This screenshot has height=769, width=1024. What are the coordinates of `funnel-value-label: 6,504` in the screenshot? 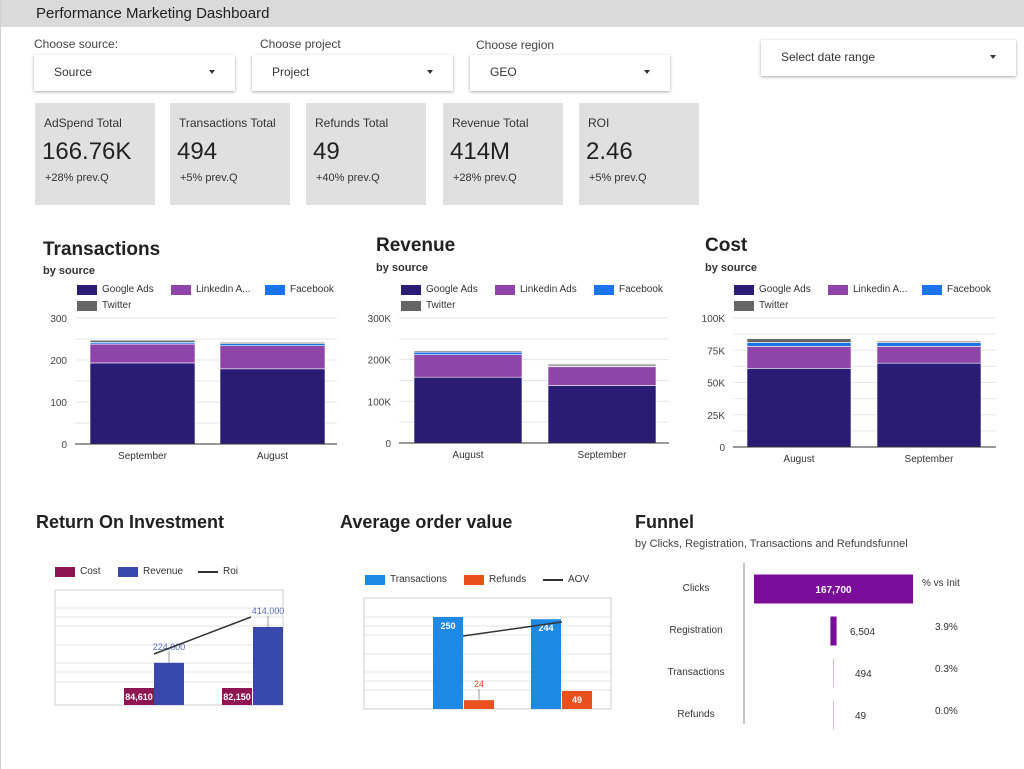 It's located at (863, 632).